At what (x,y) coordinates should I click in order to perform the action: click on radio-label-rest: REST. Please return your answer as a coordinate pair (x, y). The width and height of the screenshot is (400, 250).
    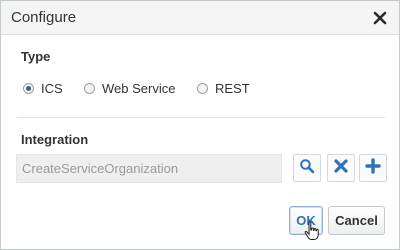
    Looking at the image, I should click on (232, 88).